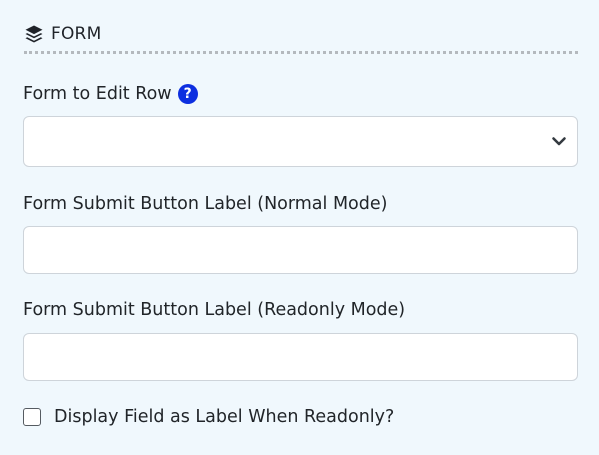 The height and width of the screenshot is (455, 599). Describe the element at coordinates (300, 141) in the screenshot. I see `form-to-edit-row-select` at that location.